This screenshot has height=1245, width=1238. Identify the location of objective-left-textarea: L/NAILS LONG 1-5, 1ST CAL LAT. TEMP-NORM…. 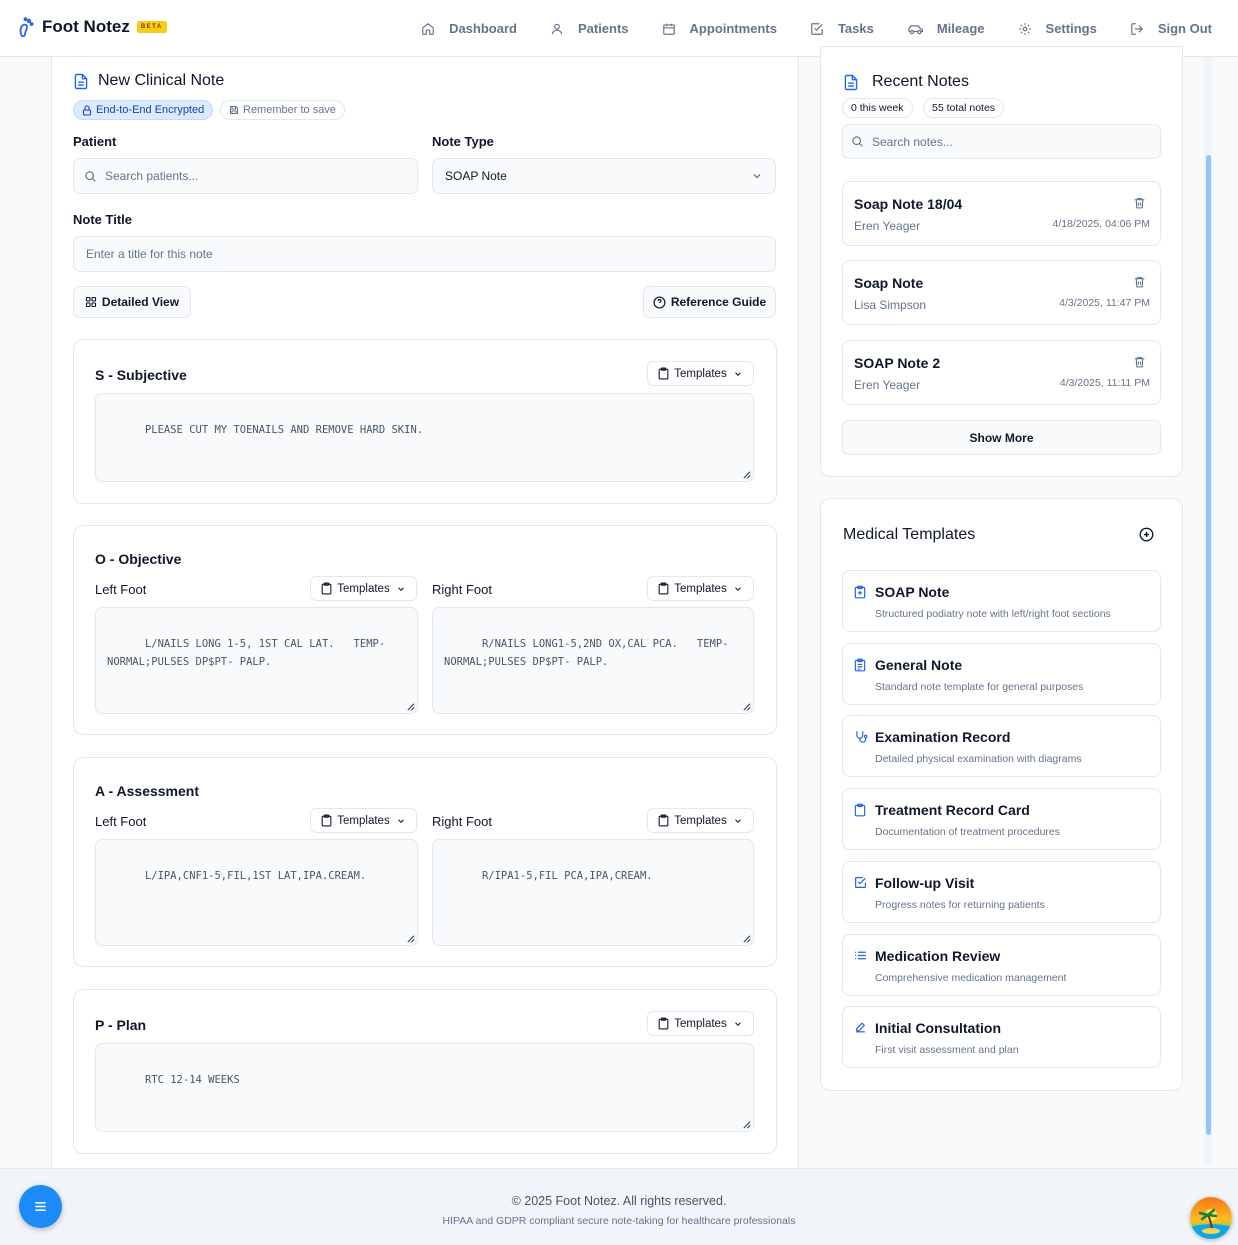
(256, 660).